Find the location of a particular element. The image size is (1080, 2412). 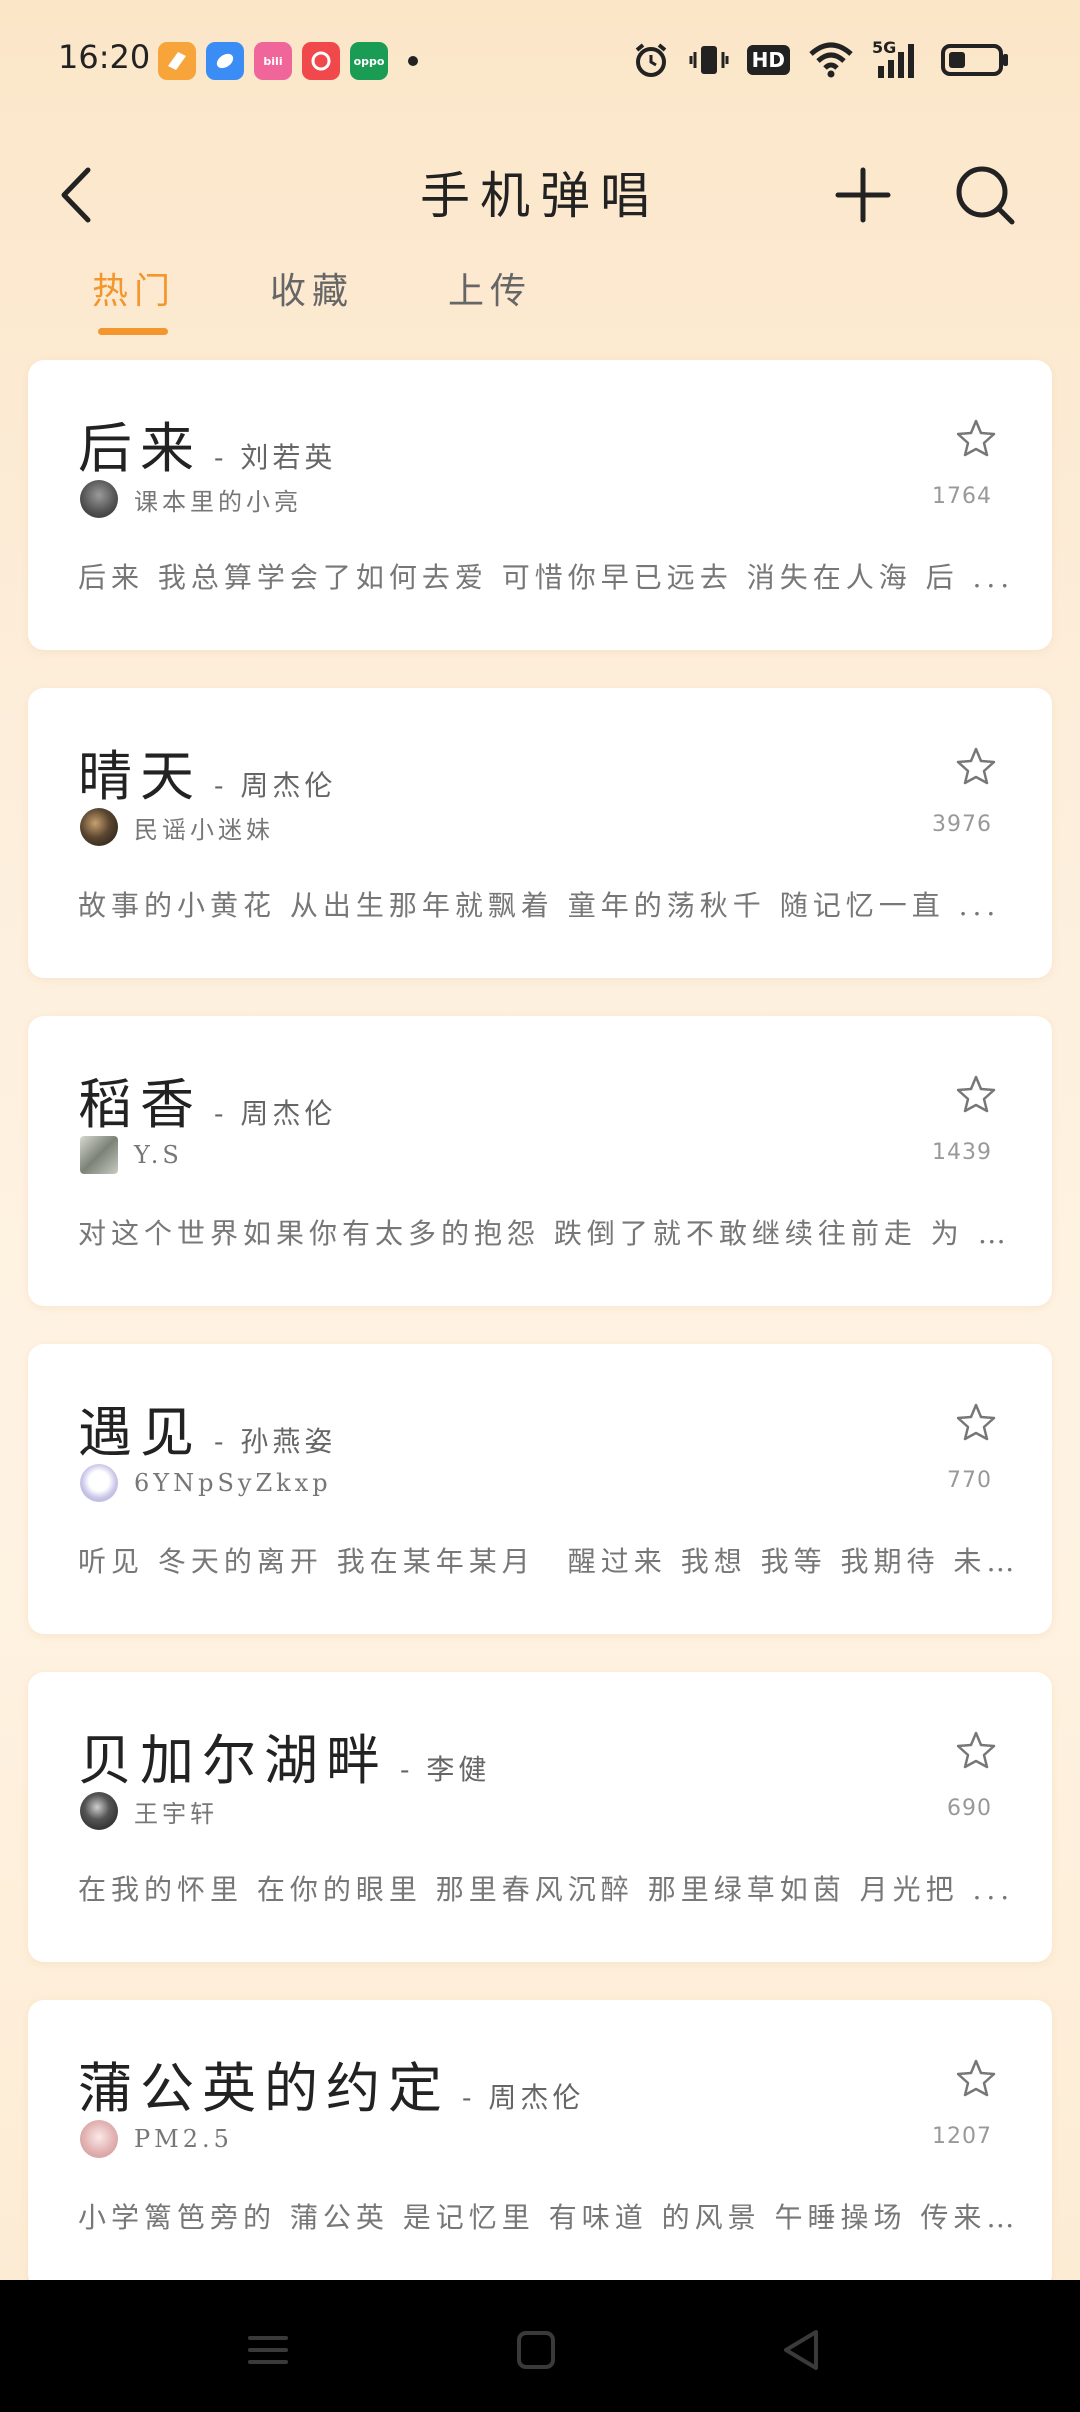

uploader-row: 6YNpSyZkxp is located at coordinates (206, 1483).